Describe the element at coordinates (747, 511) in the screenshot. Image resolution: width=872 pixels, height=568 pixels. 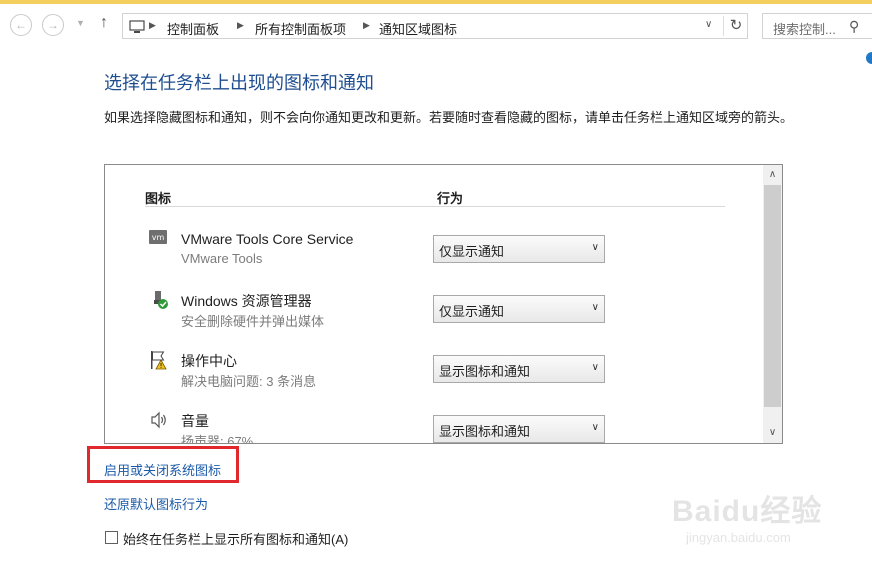
I see `watermark-brand: Baidu经验` at that location.